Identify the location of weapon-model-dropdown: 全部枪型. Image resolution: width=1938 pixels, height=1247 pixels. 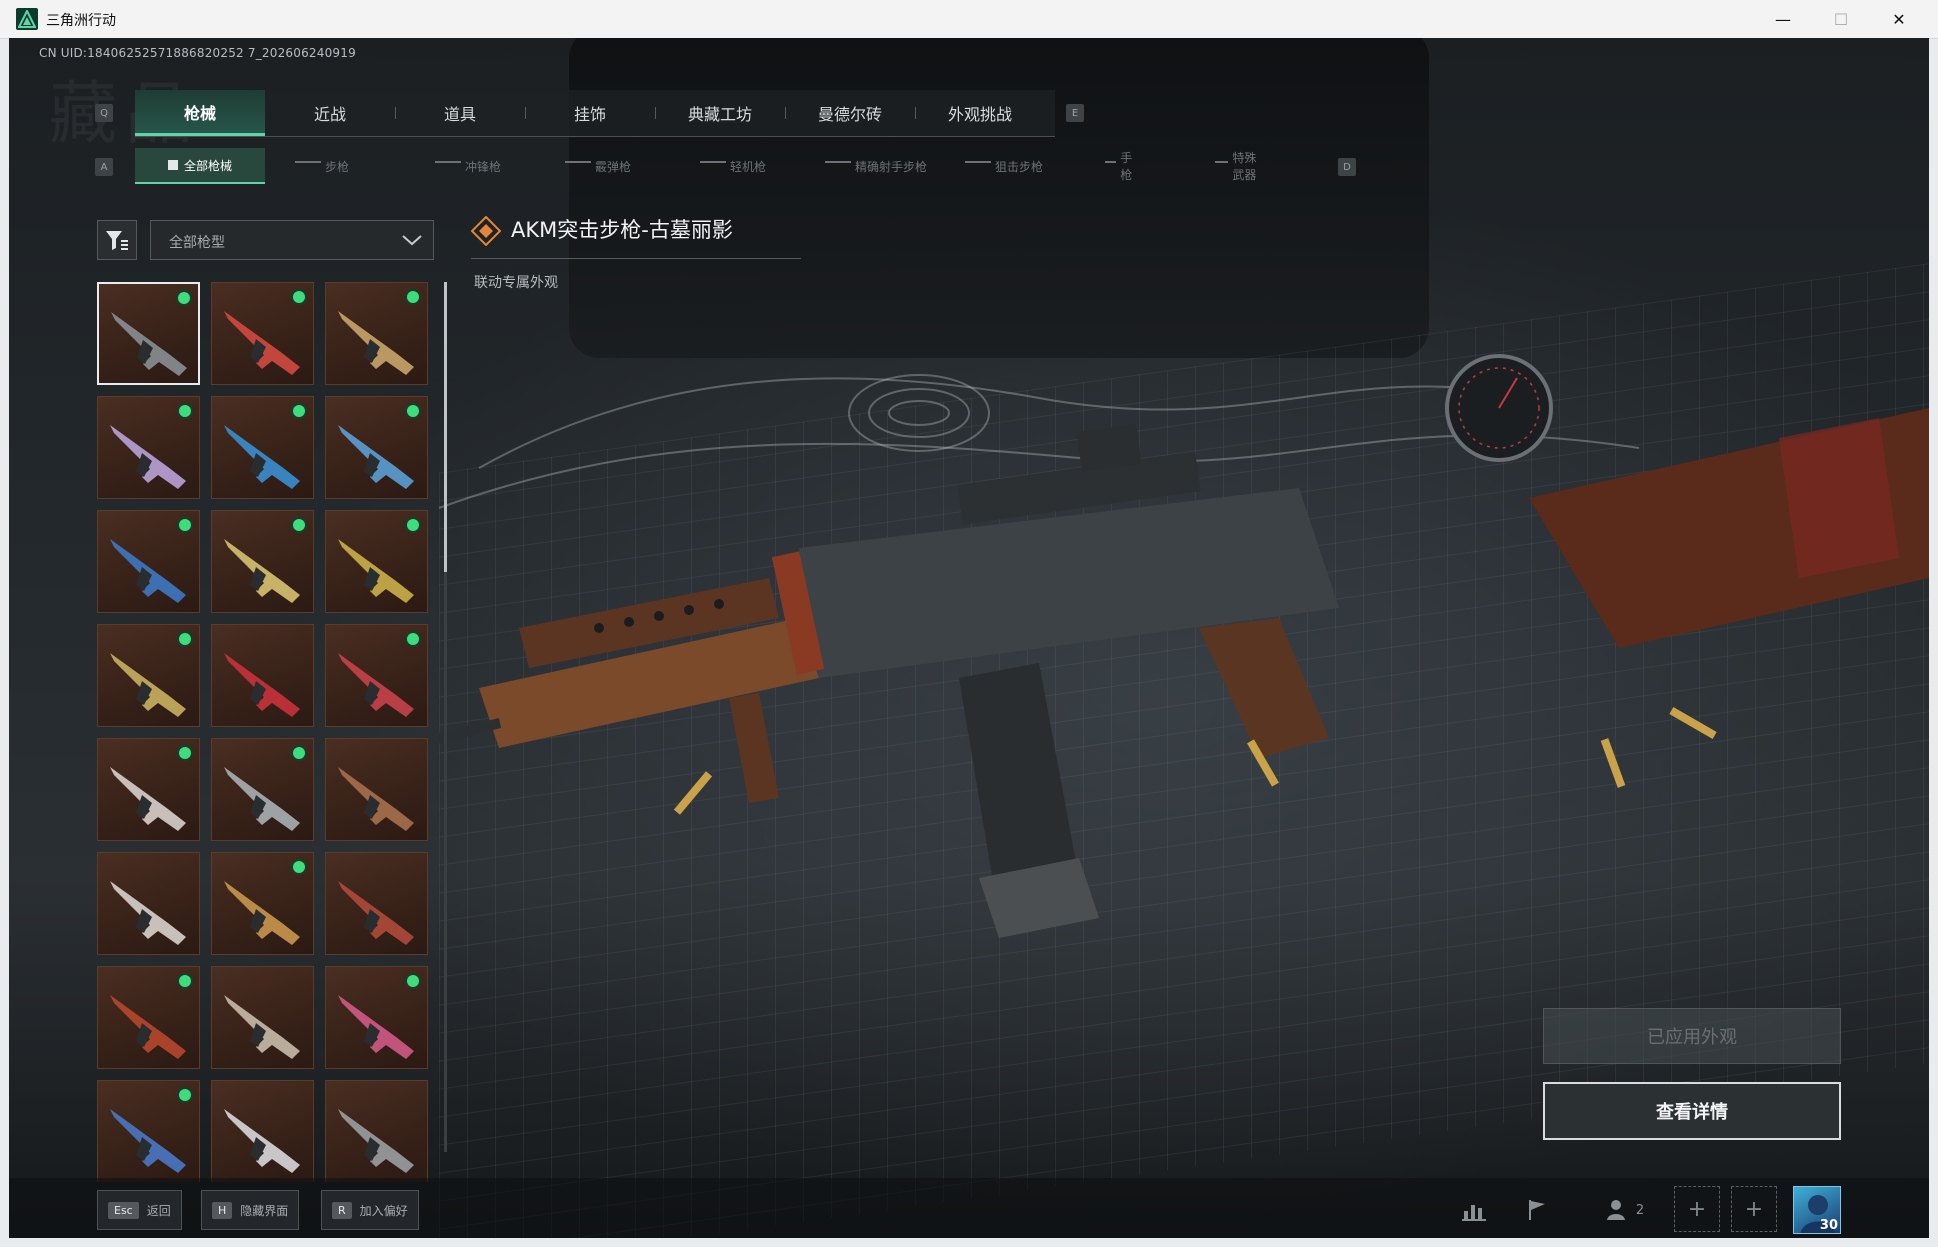
(292, 240).